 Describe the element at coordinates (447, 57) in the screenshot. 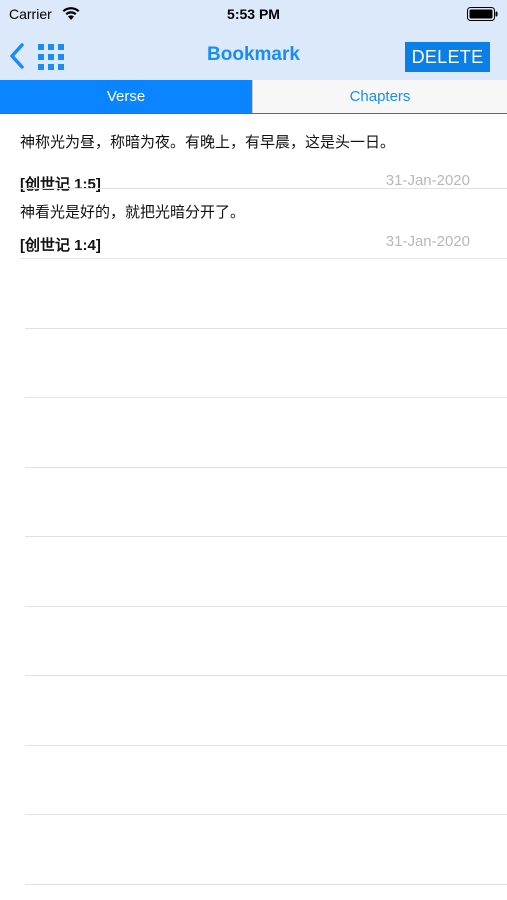

I see `delete-button: DELETE` at that location.